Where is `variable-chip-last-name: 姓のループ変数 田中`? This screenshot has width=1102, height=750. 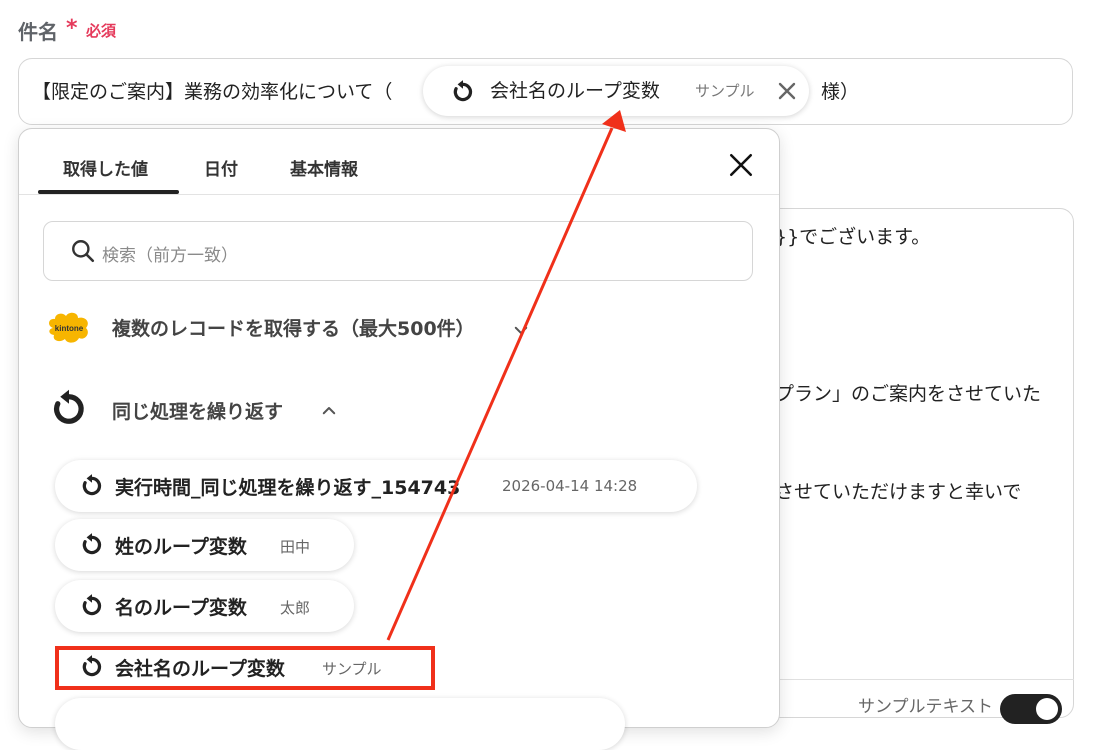 variable-chip-last-name: 姓のループ変数 田中 is located at coordinates (204, 545).